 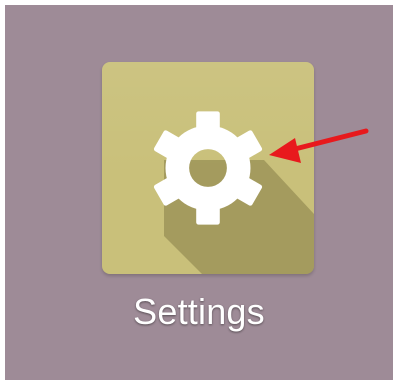 What do you see at coordinates (199, 312) in the screenshot?
I see `settings-app-label: Settings` at bounding box center [199, 312].